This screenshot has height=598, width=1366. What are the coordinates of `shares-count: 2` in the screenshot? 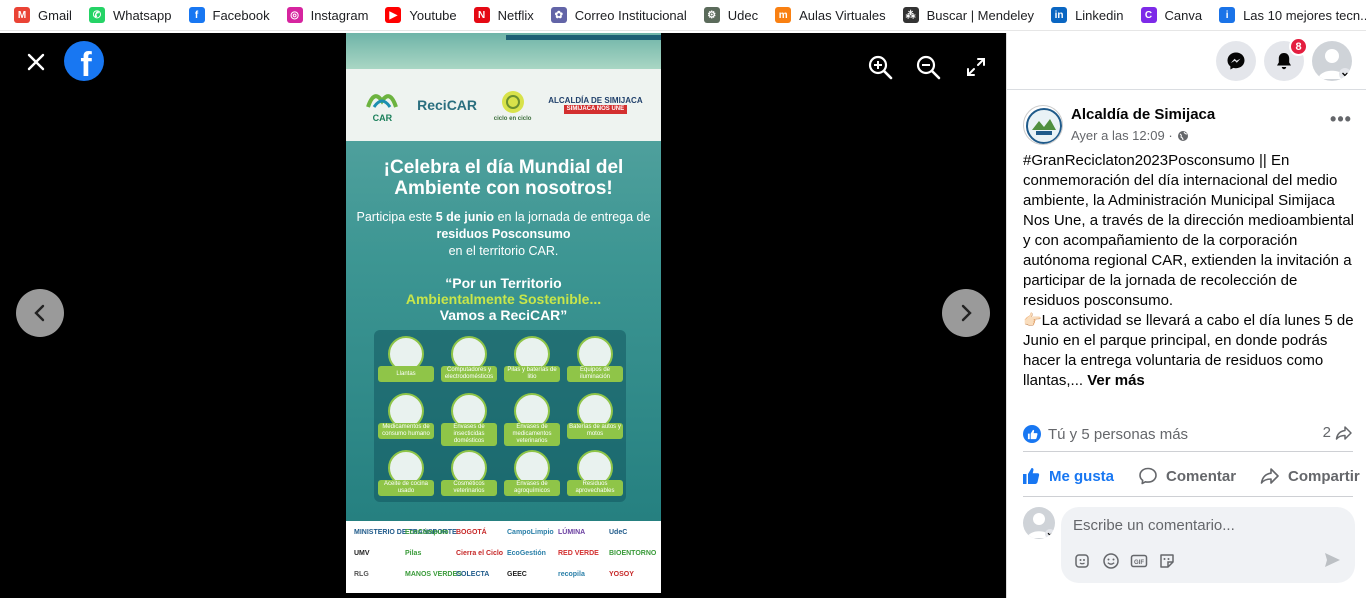 It's located at (1338, 432).